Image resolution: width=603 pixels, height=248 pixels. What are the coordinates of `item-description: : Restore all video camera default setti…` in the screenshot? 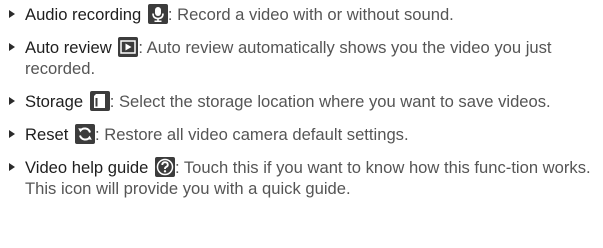 It's located at (251, 134).